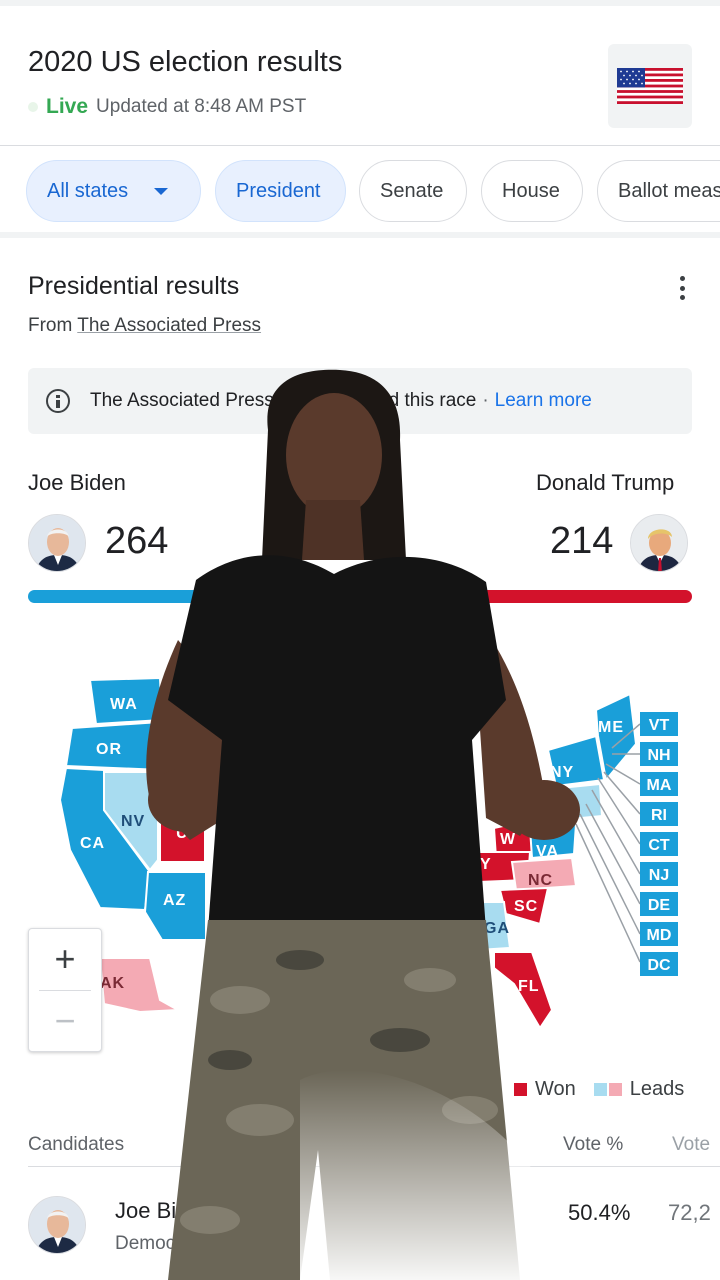 Image resolution: width=720 pixels, height=1280 pixels. Describe the element at coordinates (88, 190) in the screenshot. I see `chip-label: All states` at that location.